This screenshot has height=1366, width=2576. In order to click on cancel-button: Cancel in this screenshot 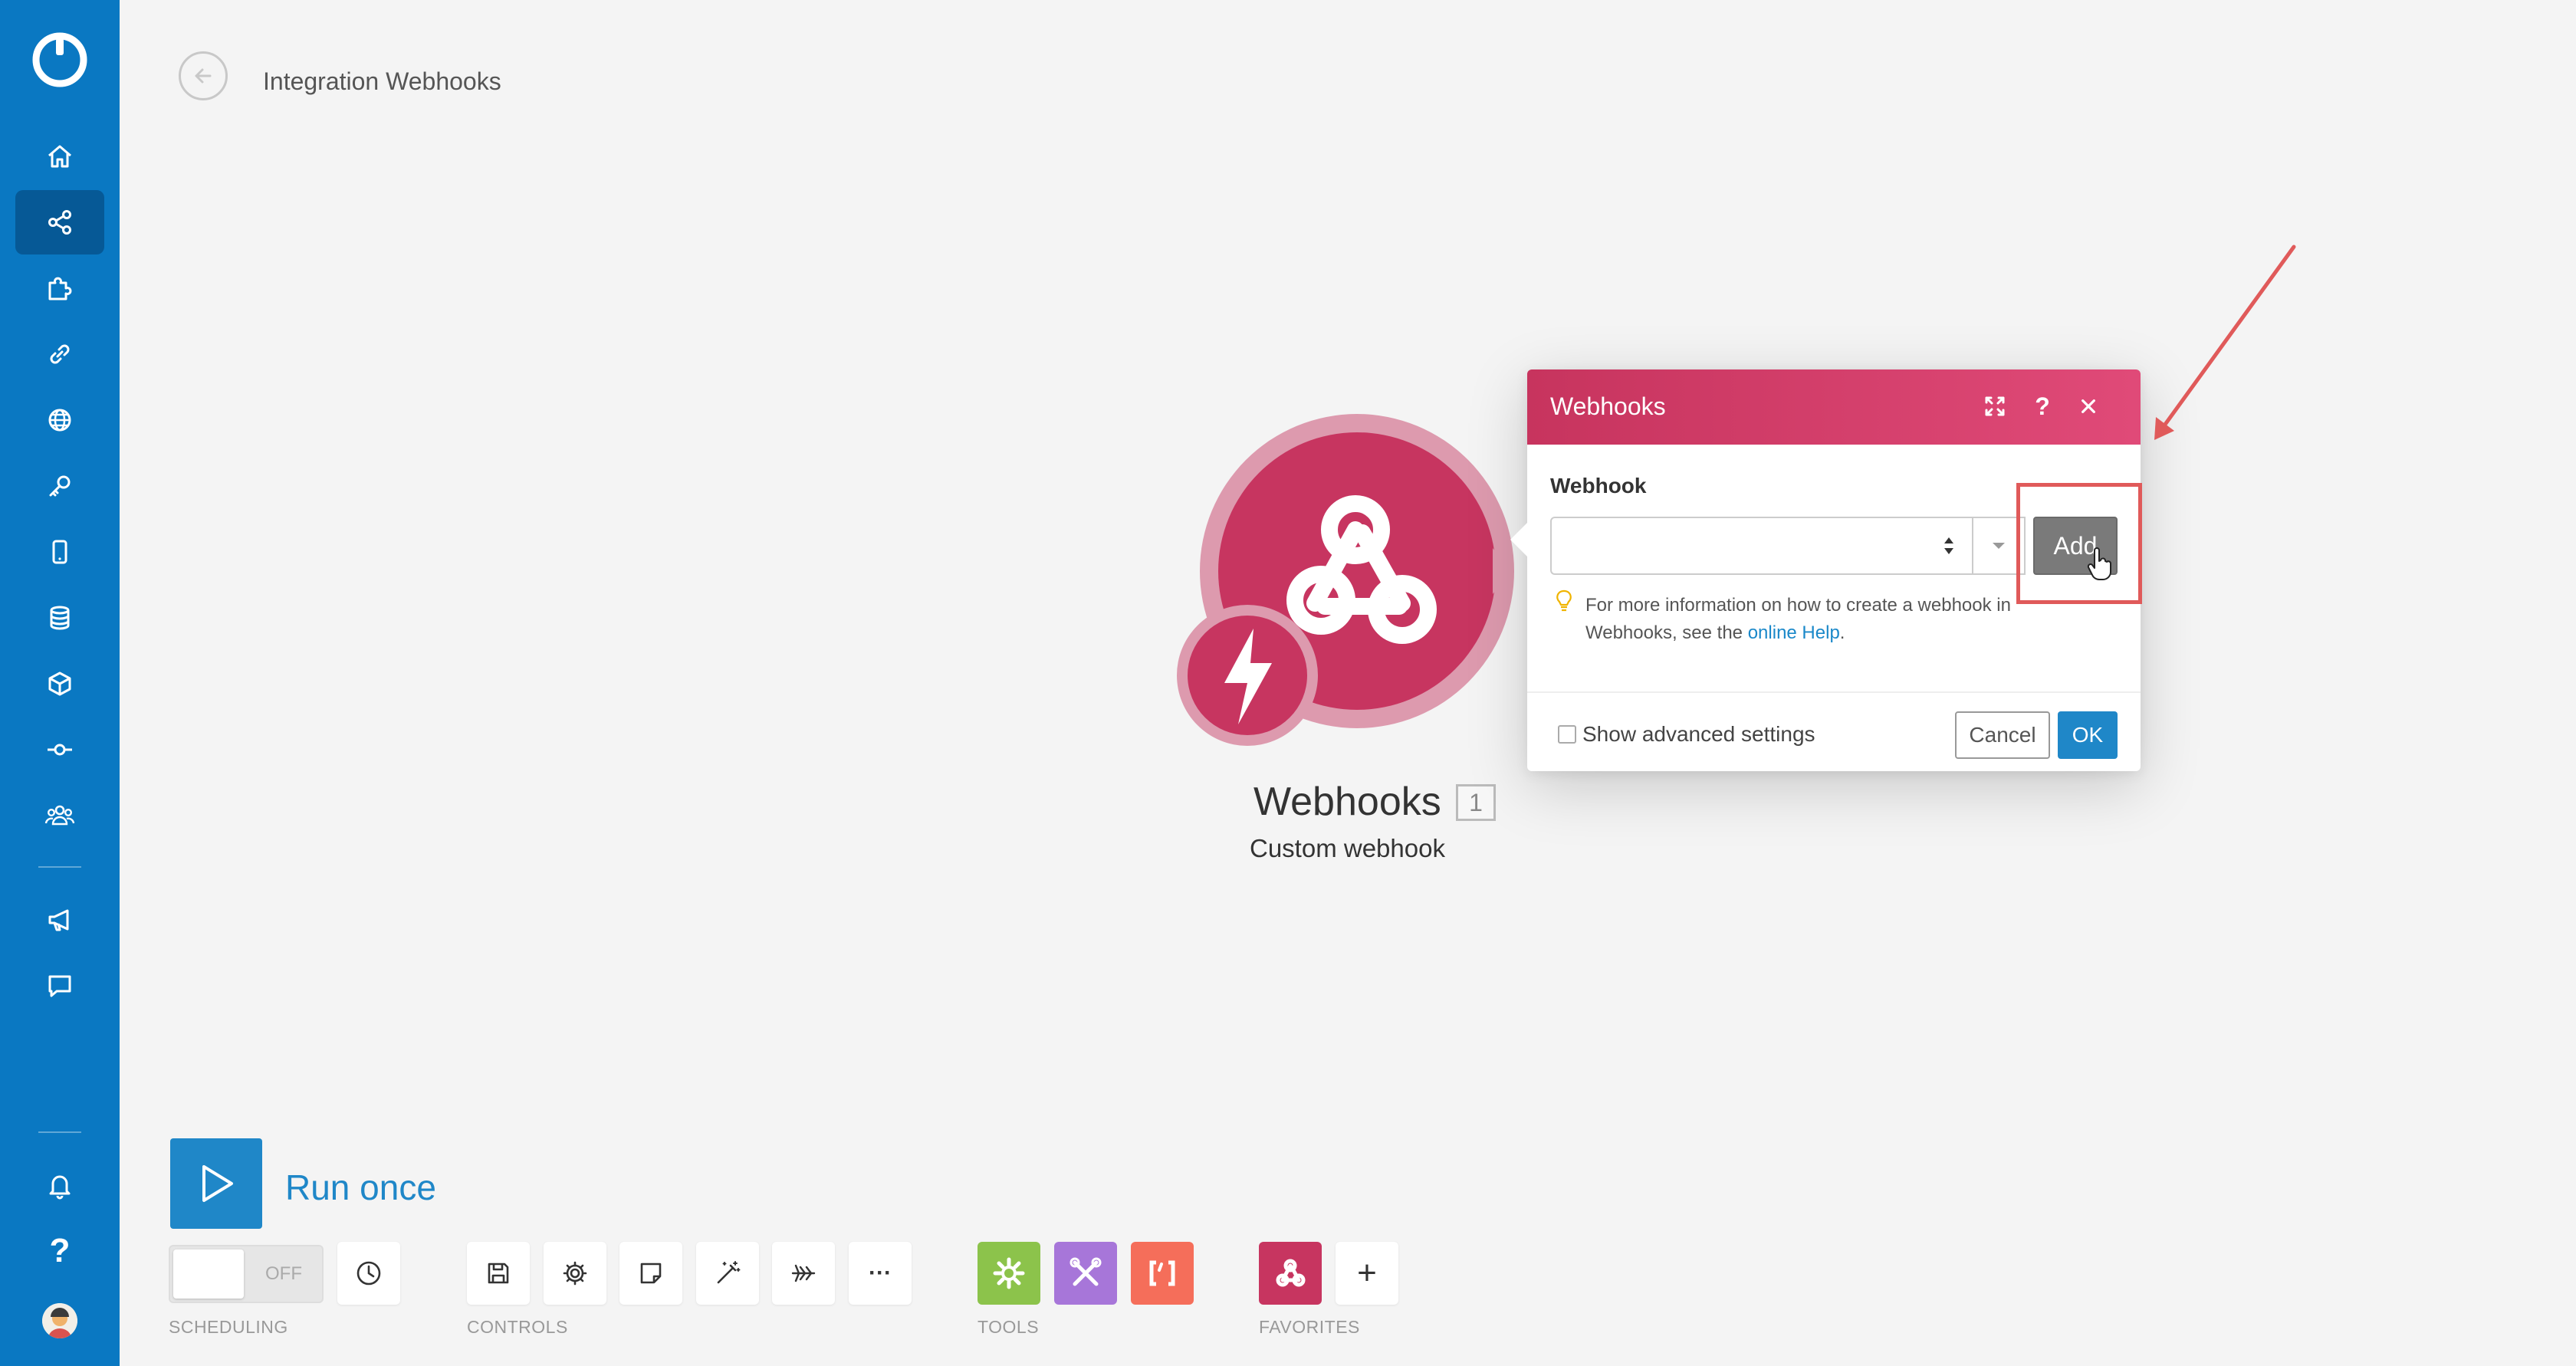, I will do `click(2003, 735)`.